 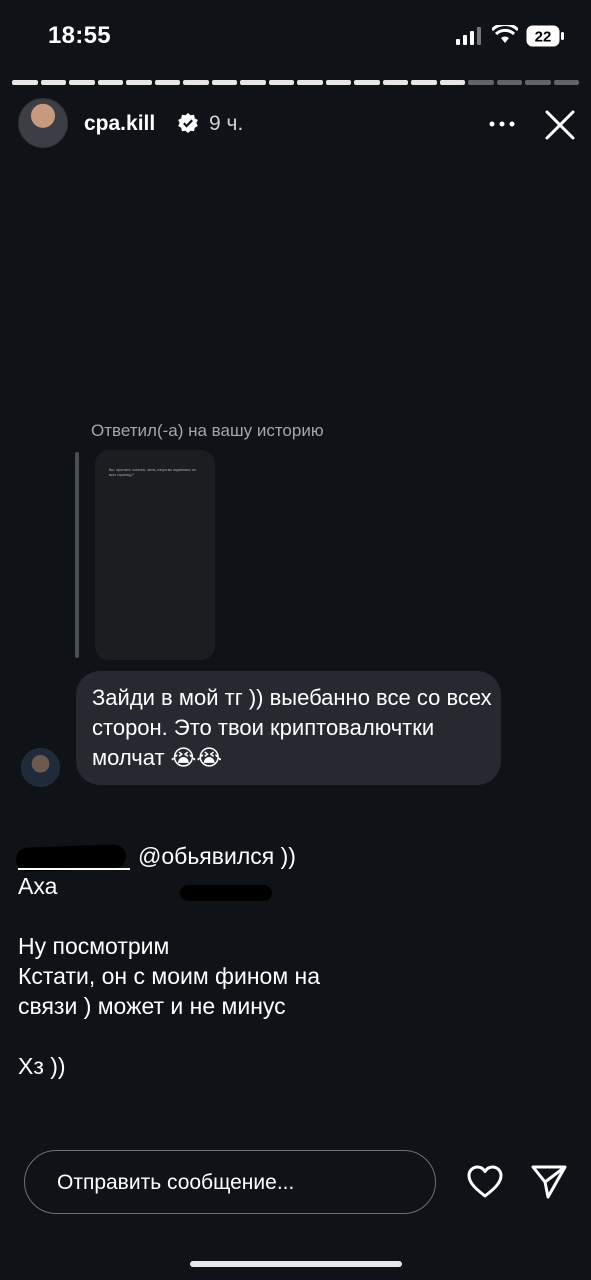 What do you see at coordinates (74, 869) in the screenshot?
I see `mention-underline` at bounding box center [74, 869].